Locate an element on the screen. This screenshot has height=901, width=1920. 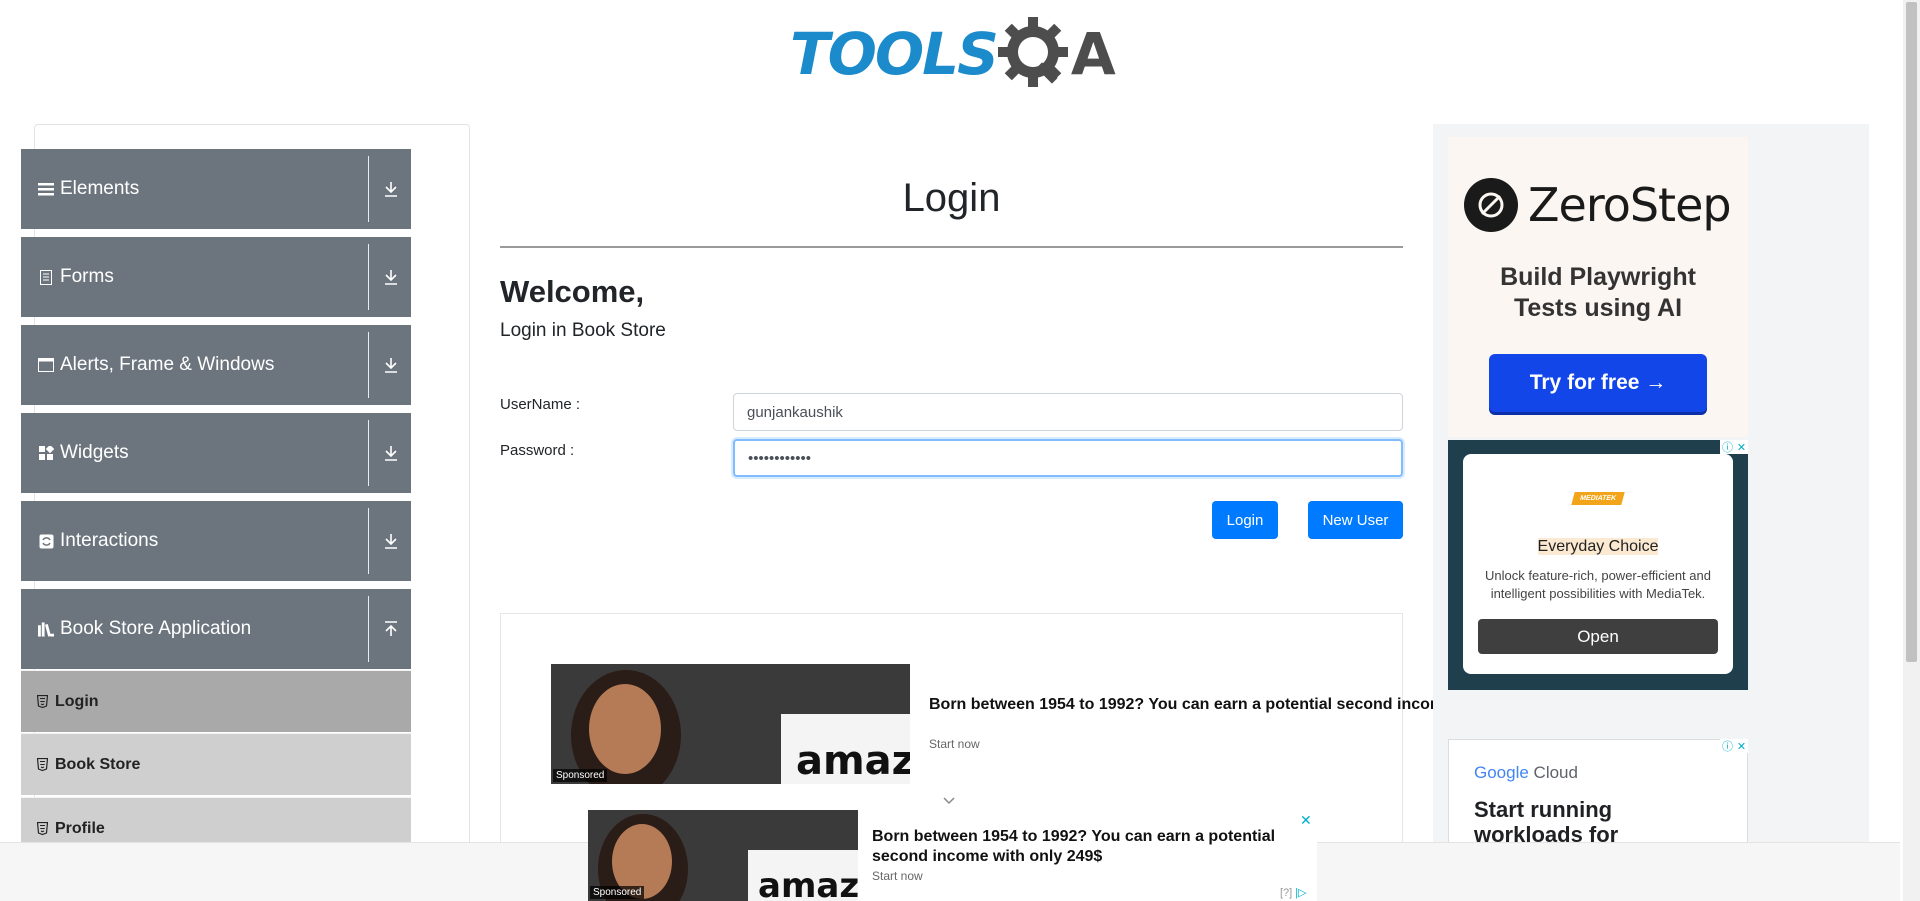
close-icon: ✕ is located at coordinates (1306, 820).